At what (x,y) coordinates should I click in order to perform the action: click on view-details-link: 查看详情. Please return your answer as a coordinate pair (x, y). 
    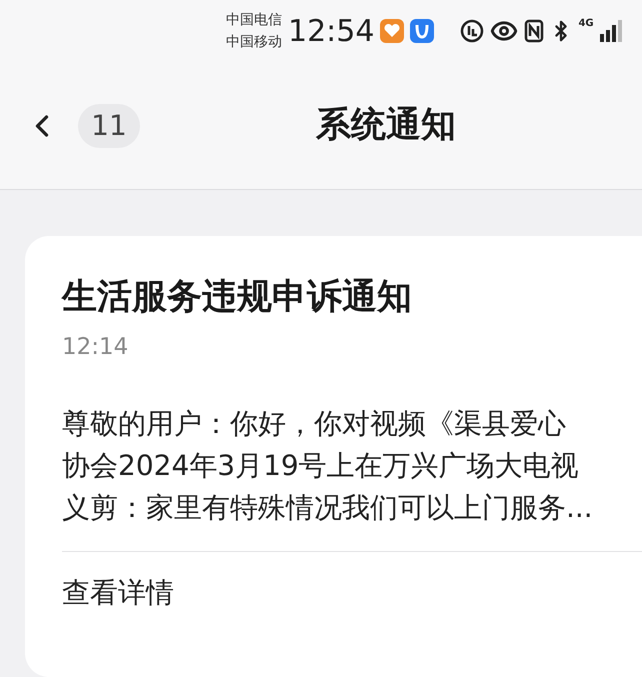
    Looking at the image, I should click on (118, 593).